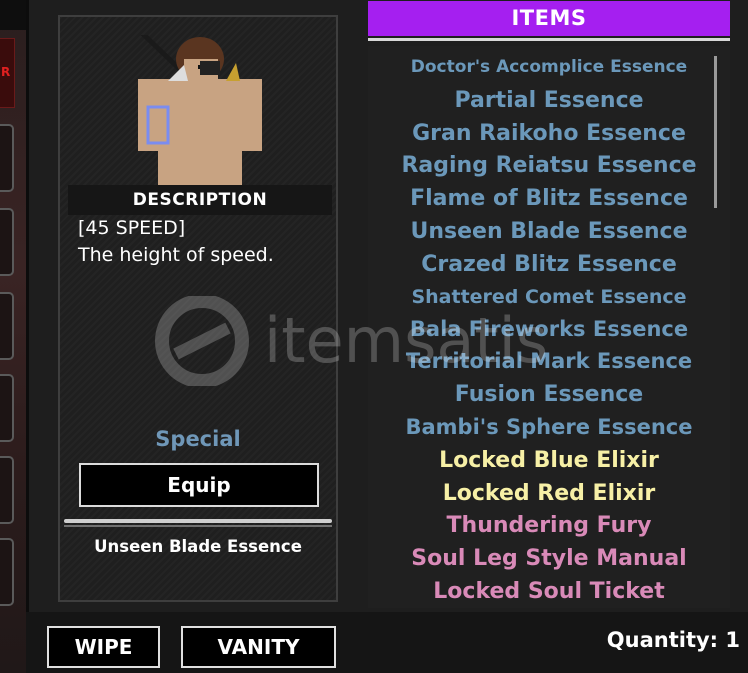 The height and width of the screenshot is (673, 748). What do you see at coordinates (203, 242) in the screenshot?
I see `description-text: [45 SPEED] The height of speed.` at bounding box center [203, 242].